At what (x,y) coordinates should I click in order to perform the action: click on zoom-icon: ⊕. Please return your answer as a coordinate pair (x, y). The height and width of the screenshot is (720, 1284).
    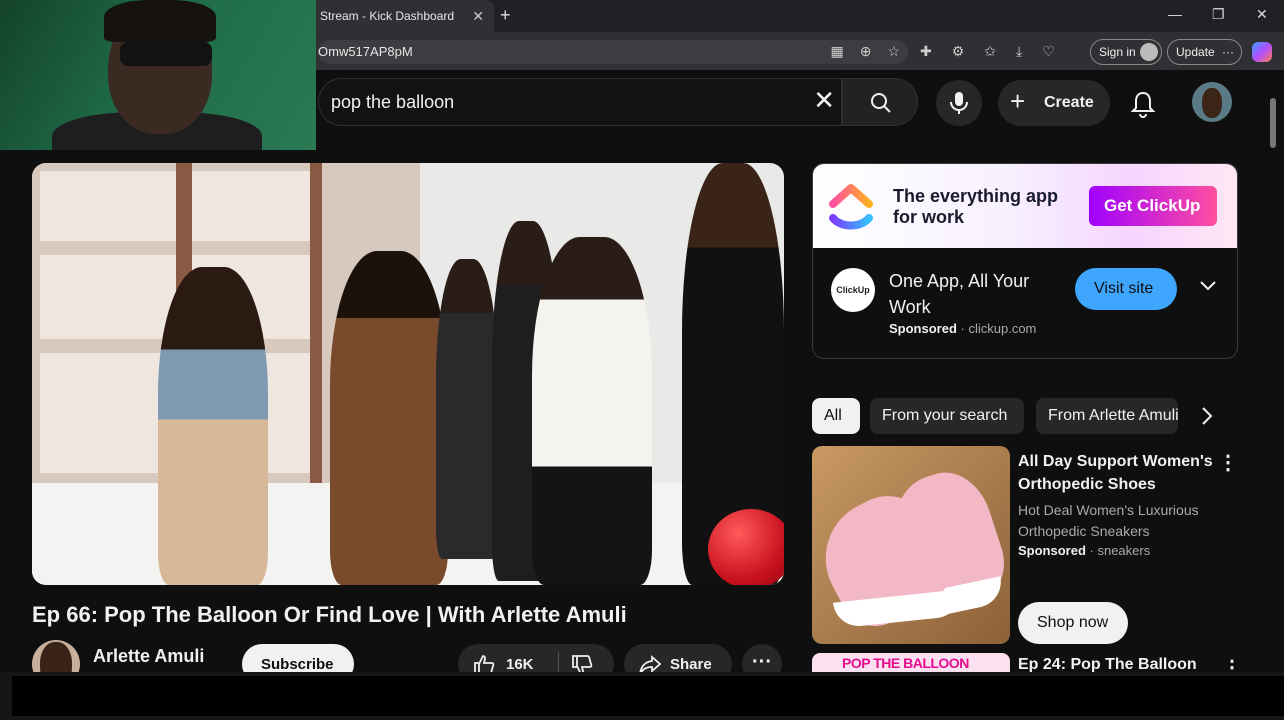
    Looking at the image, I should click on (866, 51).